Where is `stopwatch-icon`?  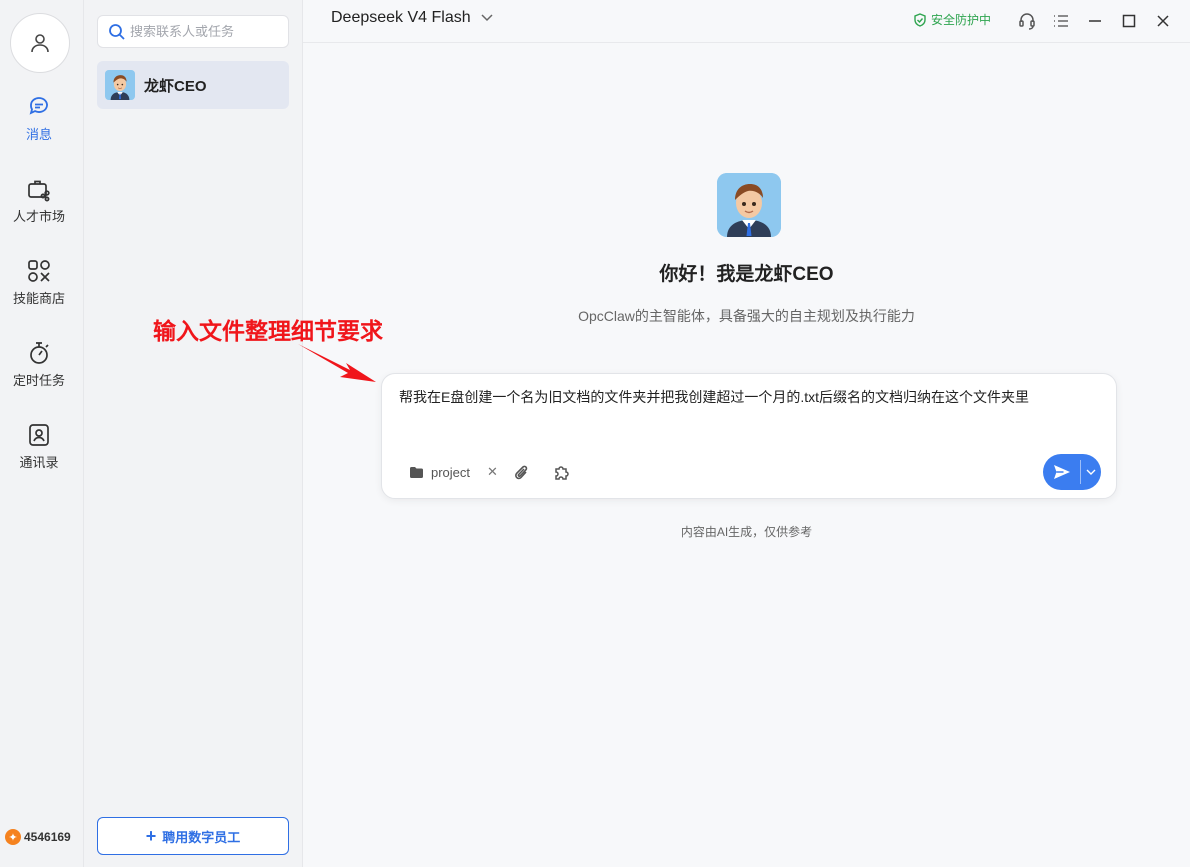
stopwatch-icon is located at coordinates (39, 353).